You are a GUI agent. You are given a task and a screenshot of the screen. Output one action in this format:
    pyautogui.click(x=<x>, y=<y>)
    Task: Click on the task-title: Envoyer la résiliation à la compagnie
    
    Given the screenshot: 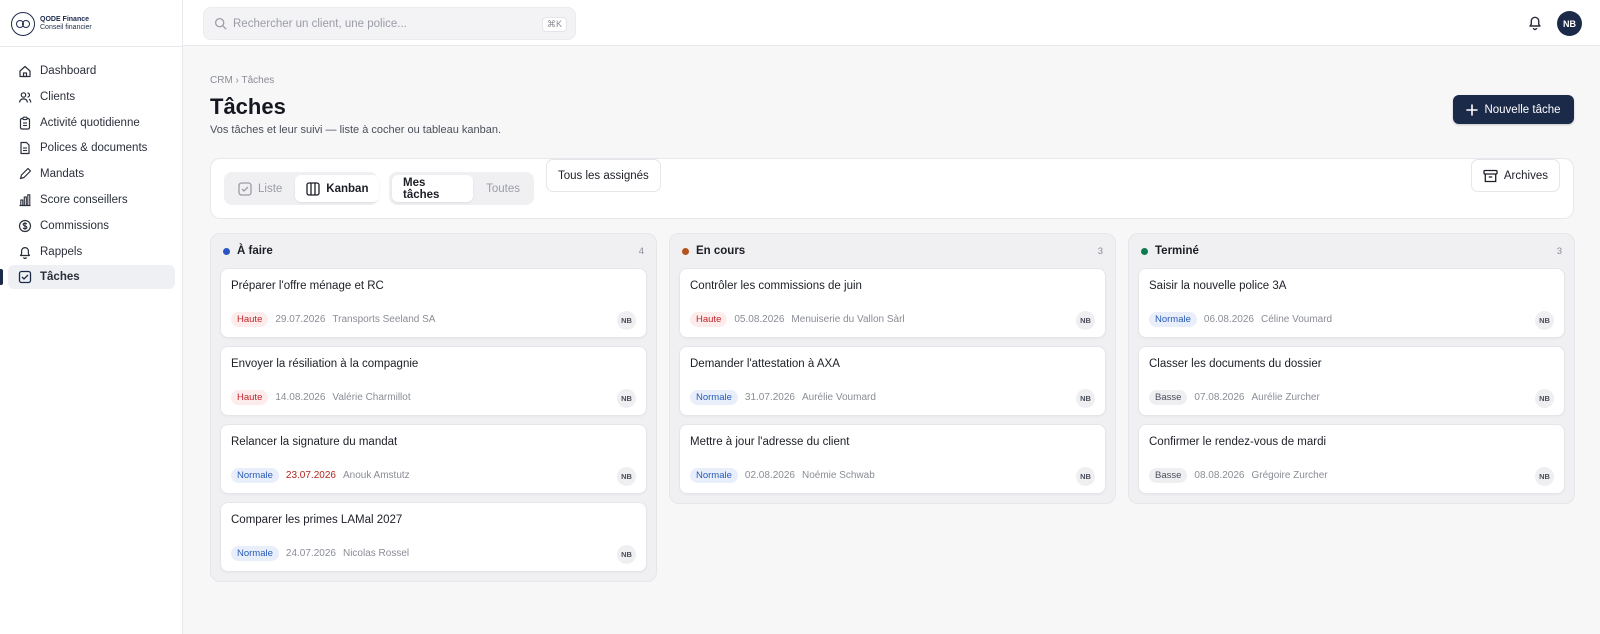 What is the action you would take?
    pyautogui.click(x=325, y=364)
    